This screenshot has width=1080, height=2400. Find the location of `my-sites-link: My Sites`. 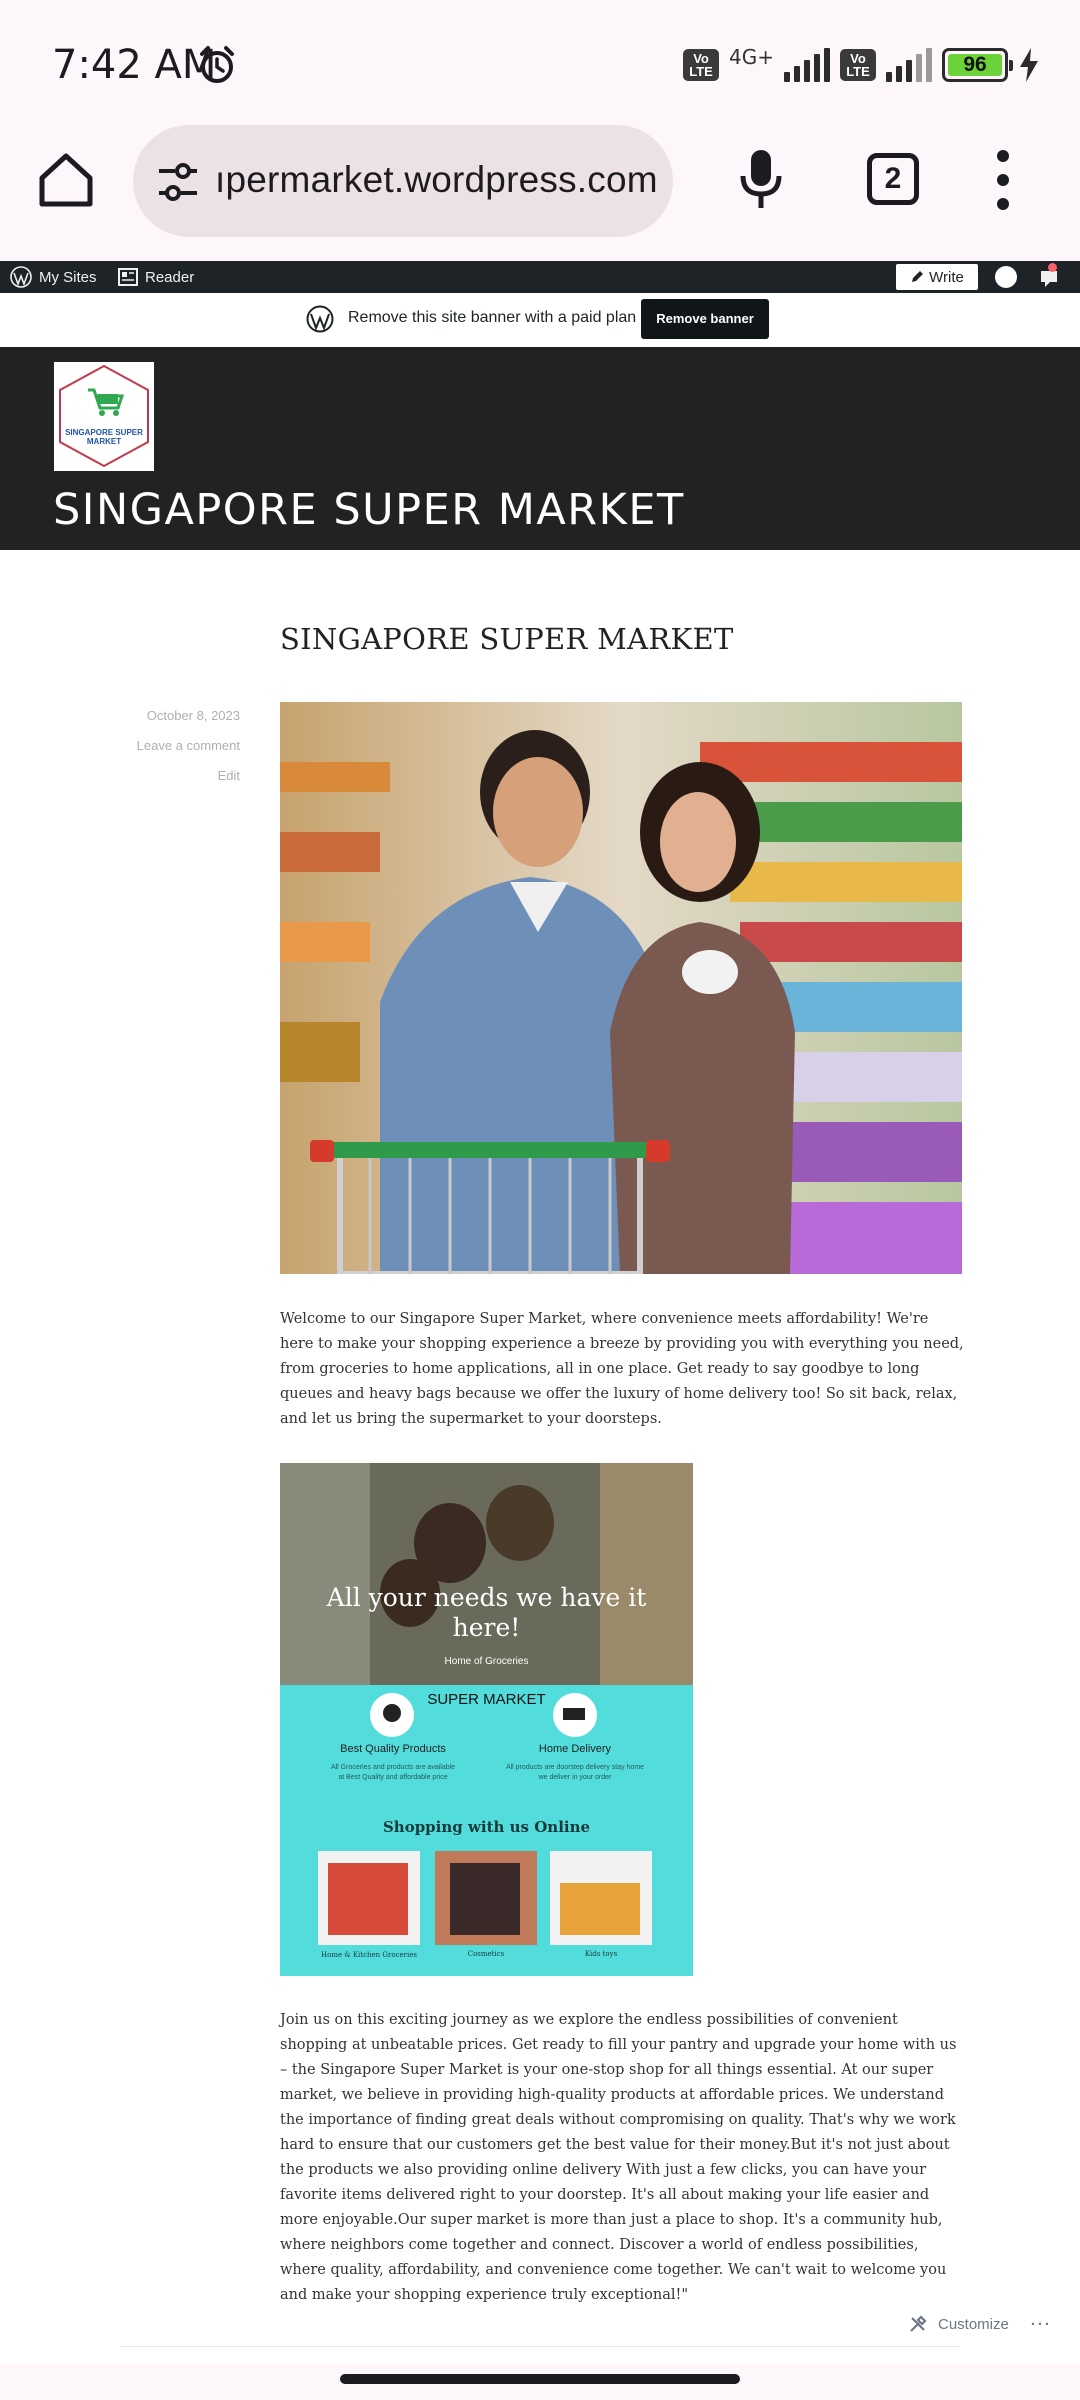

my-sites-link: My Sites is located at coordinates (53, 277).